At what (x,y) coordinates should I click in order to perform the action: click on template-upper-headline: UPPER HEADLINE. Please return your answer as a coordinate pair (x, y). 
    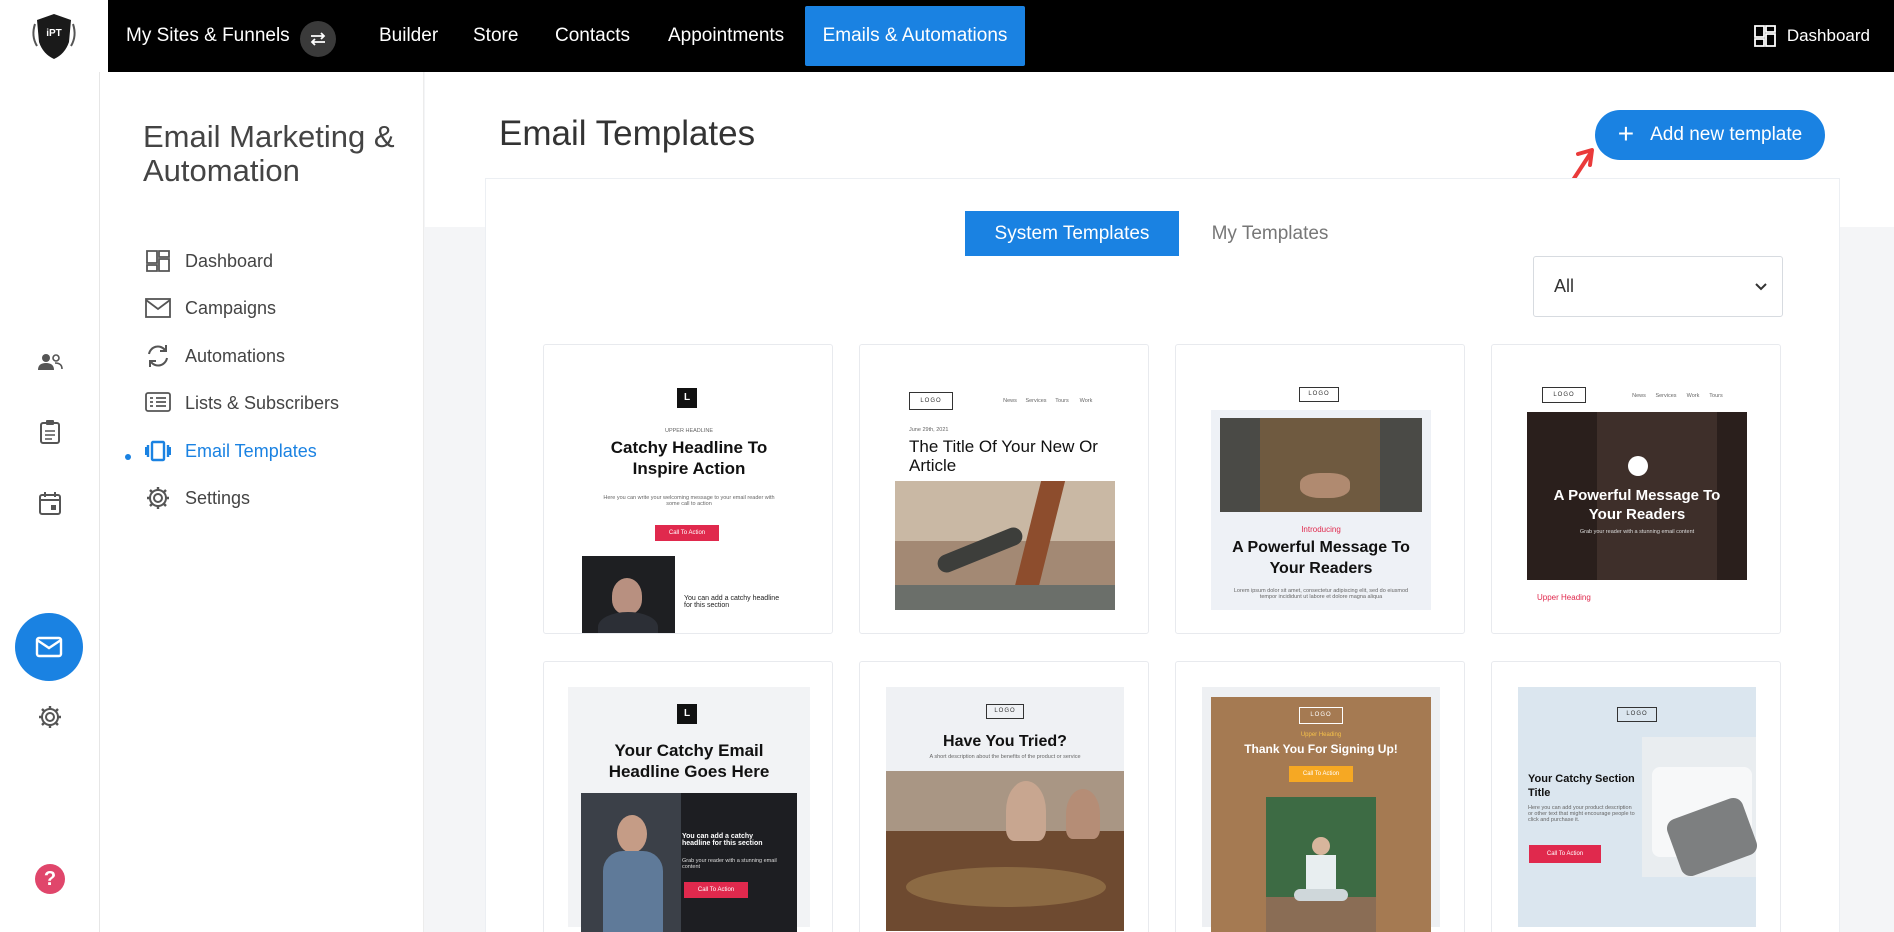
    Looking at the image, I should click on (689, 431).